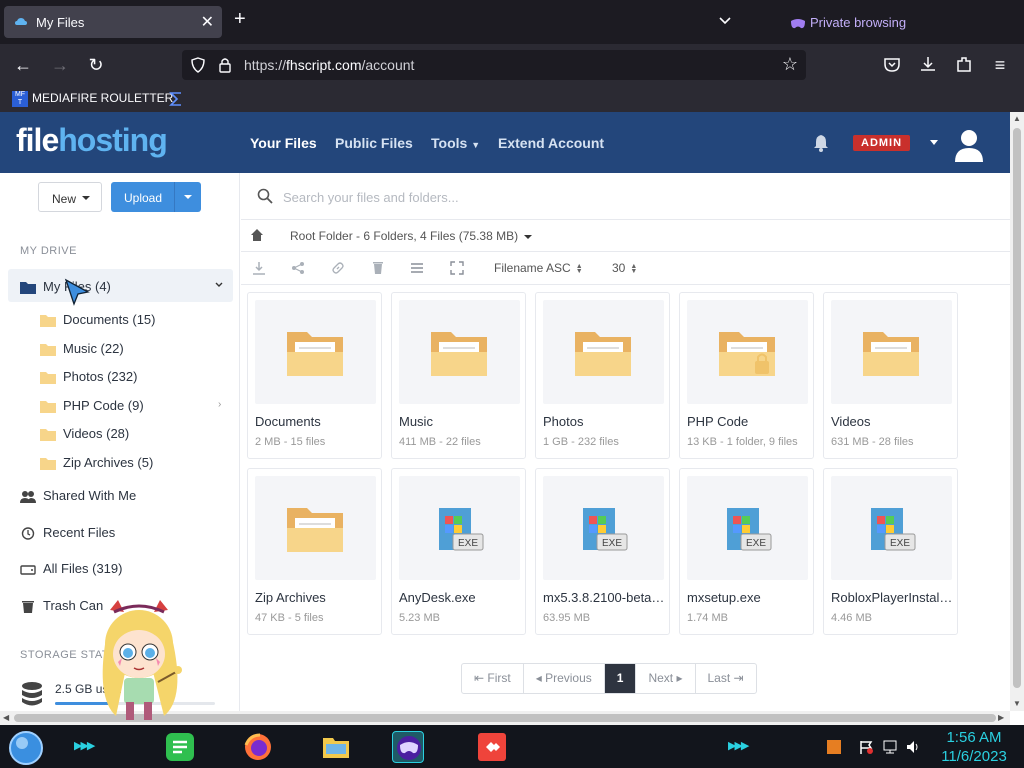 This screenshot has width=1024, height=768. Describe the element at coordinates (26, 748) in the screenshot. I see `start-orb-icon` at that location.